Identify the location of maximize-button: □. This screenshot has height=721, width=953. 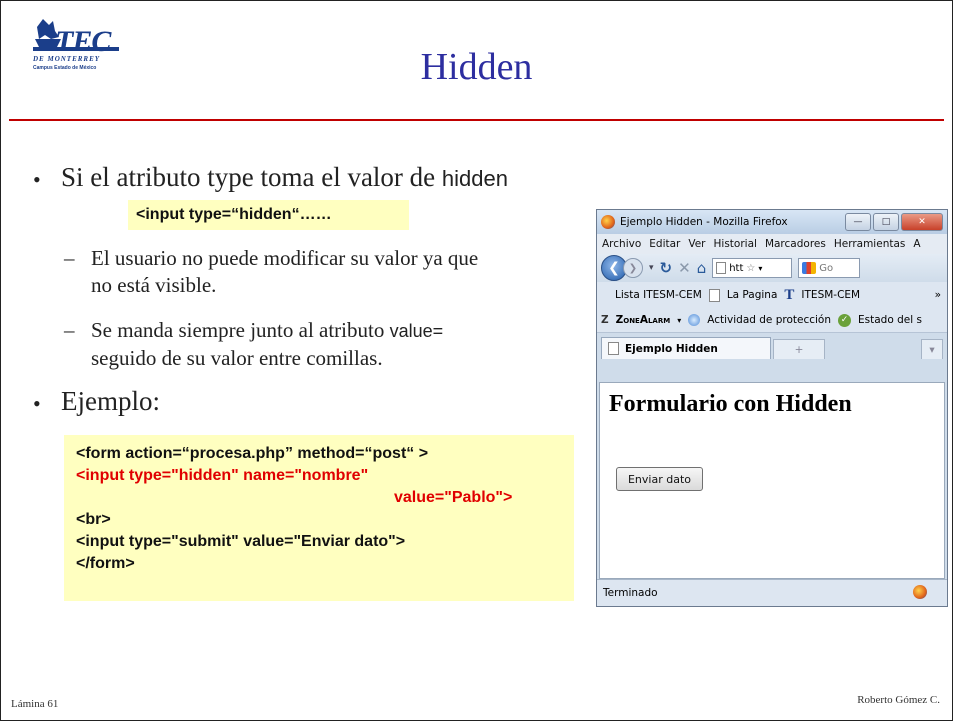
(886, 222).